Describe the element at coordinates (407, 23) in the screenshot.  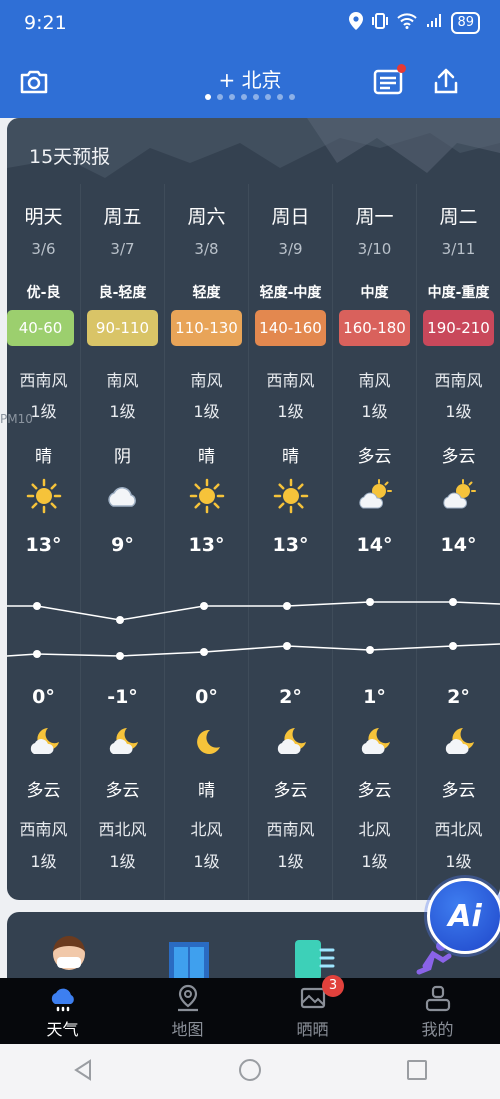
I see `wifi-icon` at that location.